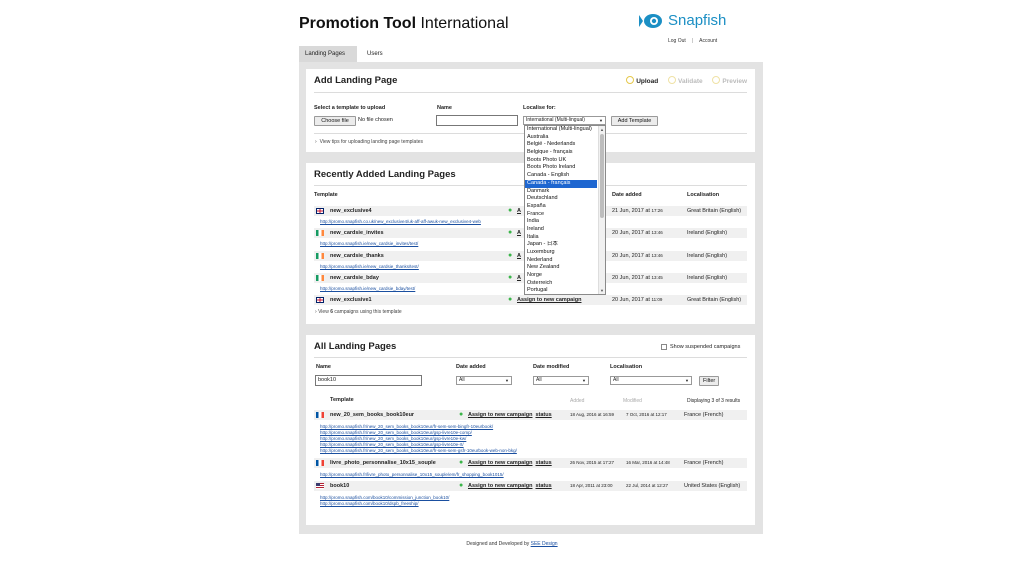  I want to click on dropdown-option: Boots Photo UK, so click(561, 161).